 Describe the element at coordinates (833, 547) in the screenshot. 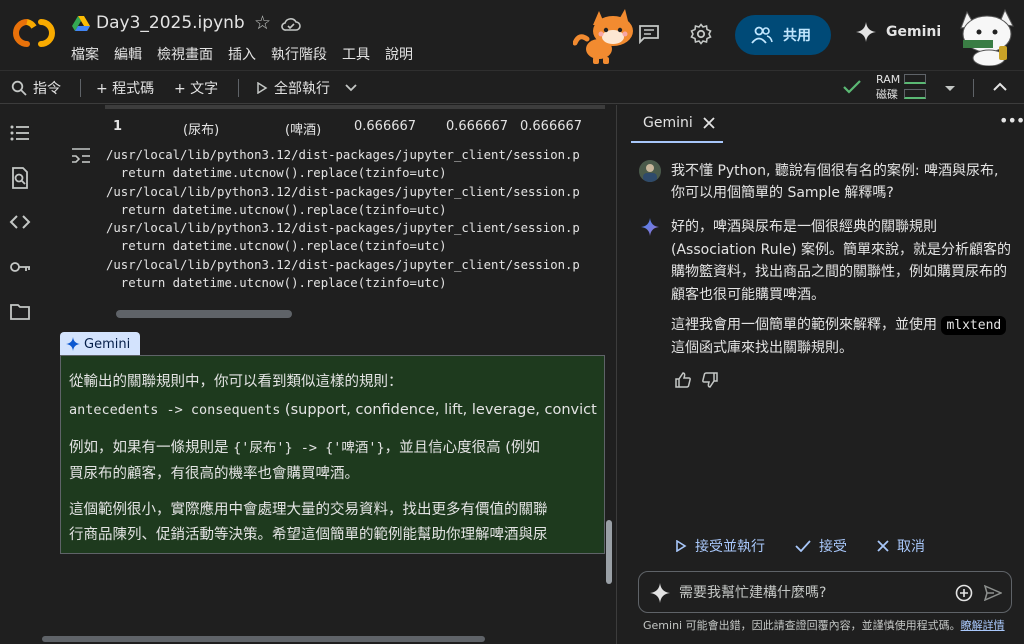

I see `accept-label: 接受` at that location.